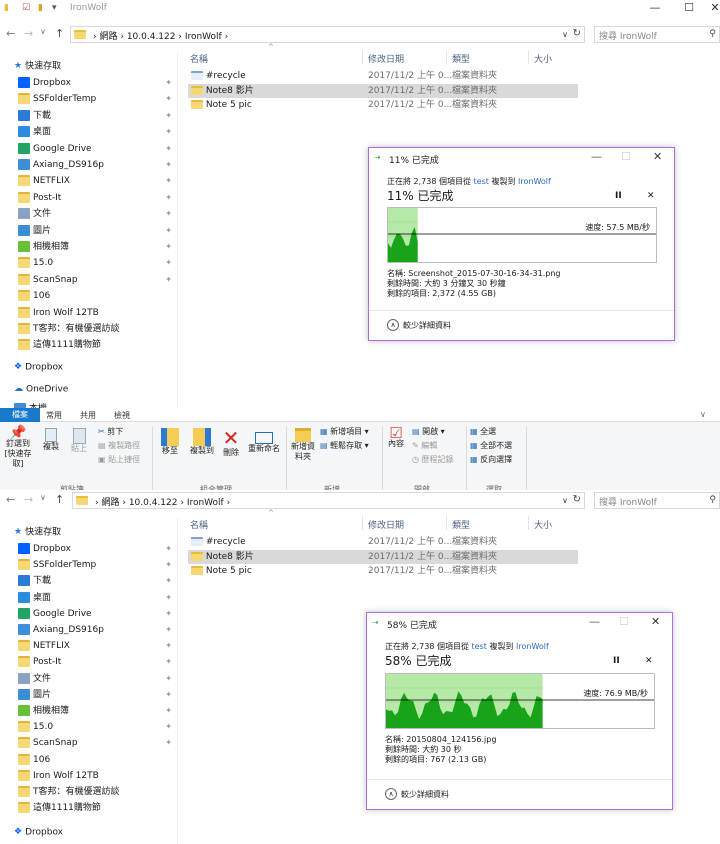 This screenshot has height=844, width=720. I want to click on tab-home: 常用, so click(54, 415).